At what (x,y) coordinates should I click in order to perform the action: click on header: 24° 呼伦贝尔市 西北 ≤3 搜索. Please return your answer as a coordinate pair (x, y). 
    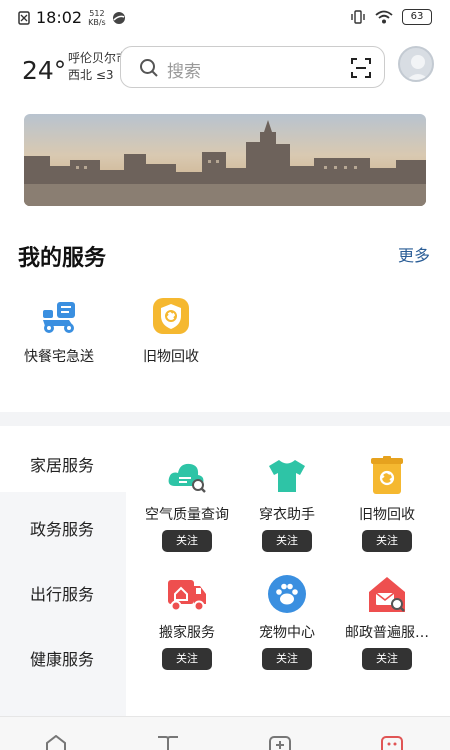
    Looking at the image, I should click on (225, 71).